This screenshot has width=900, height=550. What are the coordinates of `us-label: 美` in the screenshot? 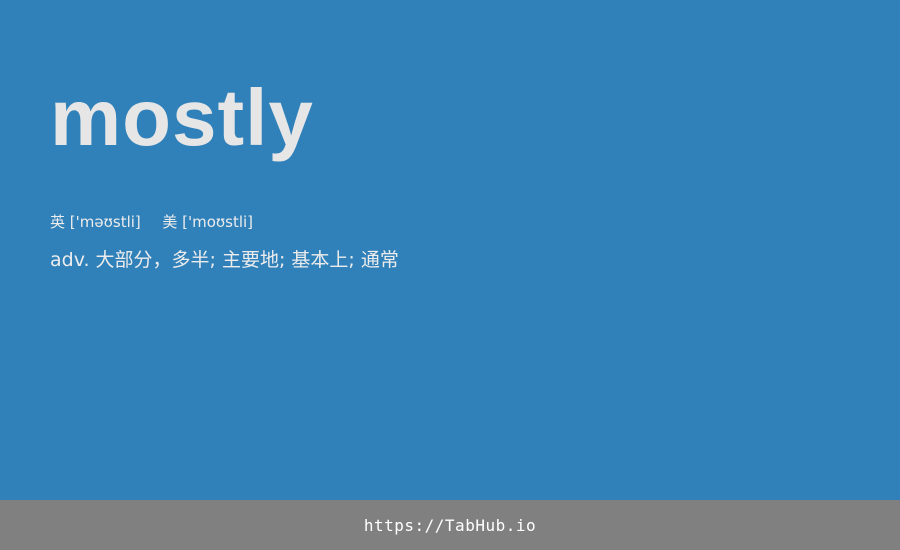 It's located at (170, 222).